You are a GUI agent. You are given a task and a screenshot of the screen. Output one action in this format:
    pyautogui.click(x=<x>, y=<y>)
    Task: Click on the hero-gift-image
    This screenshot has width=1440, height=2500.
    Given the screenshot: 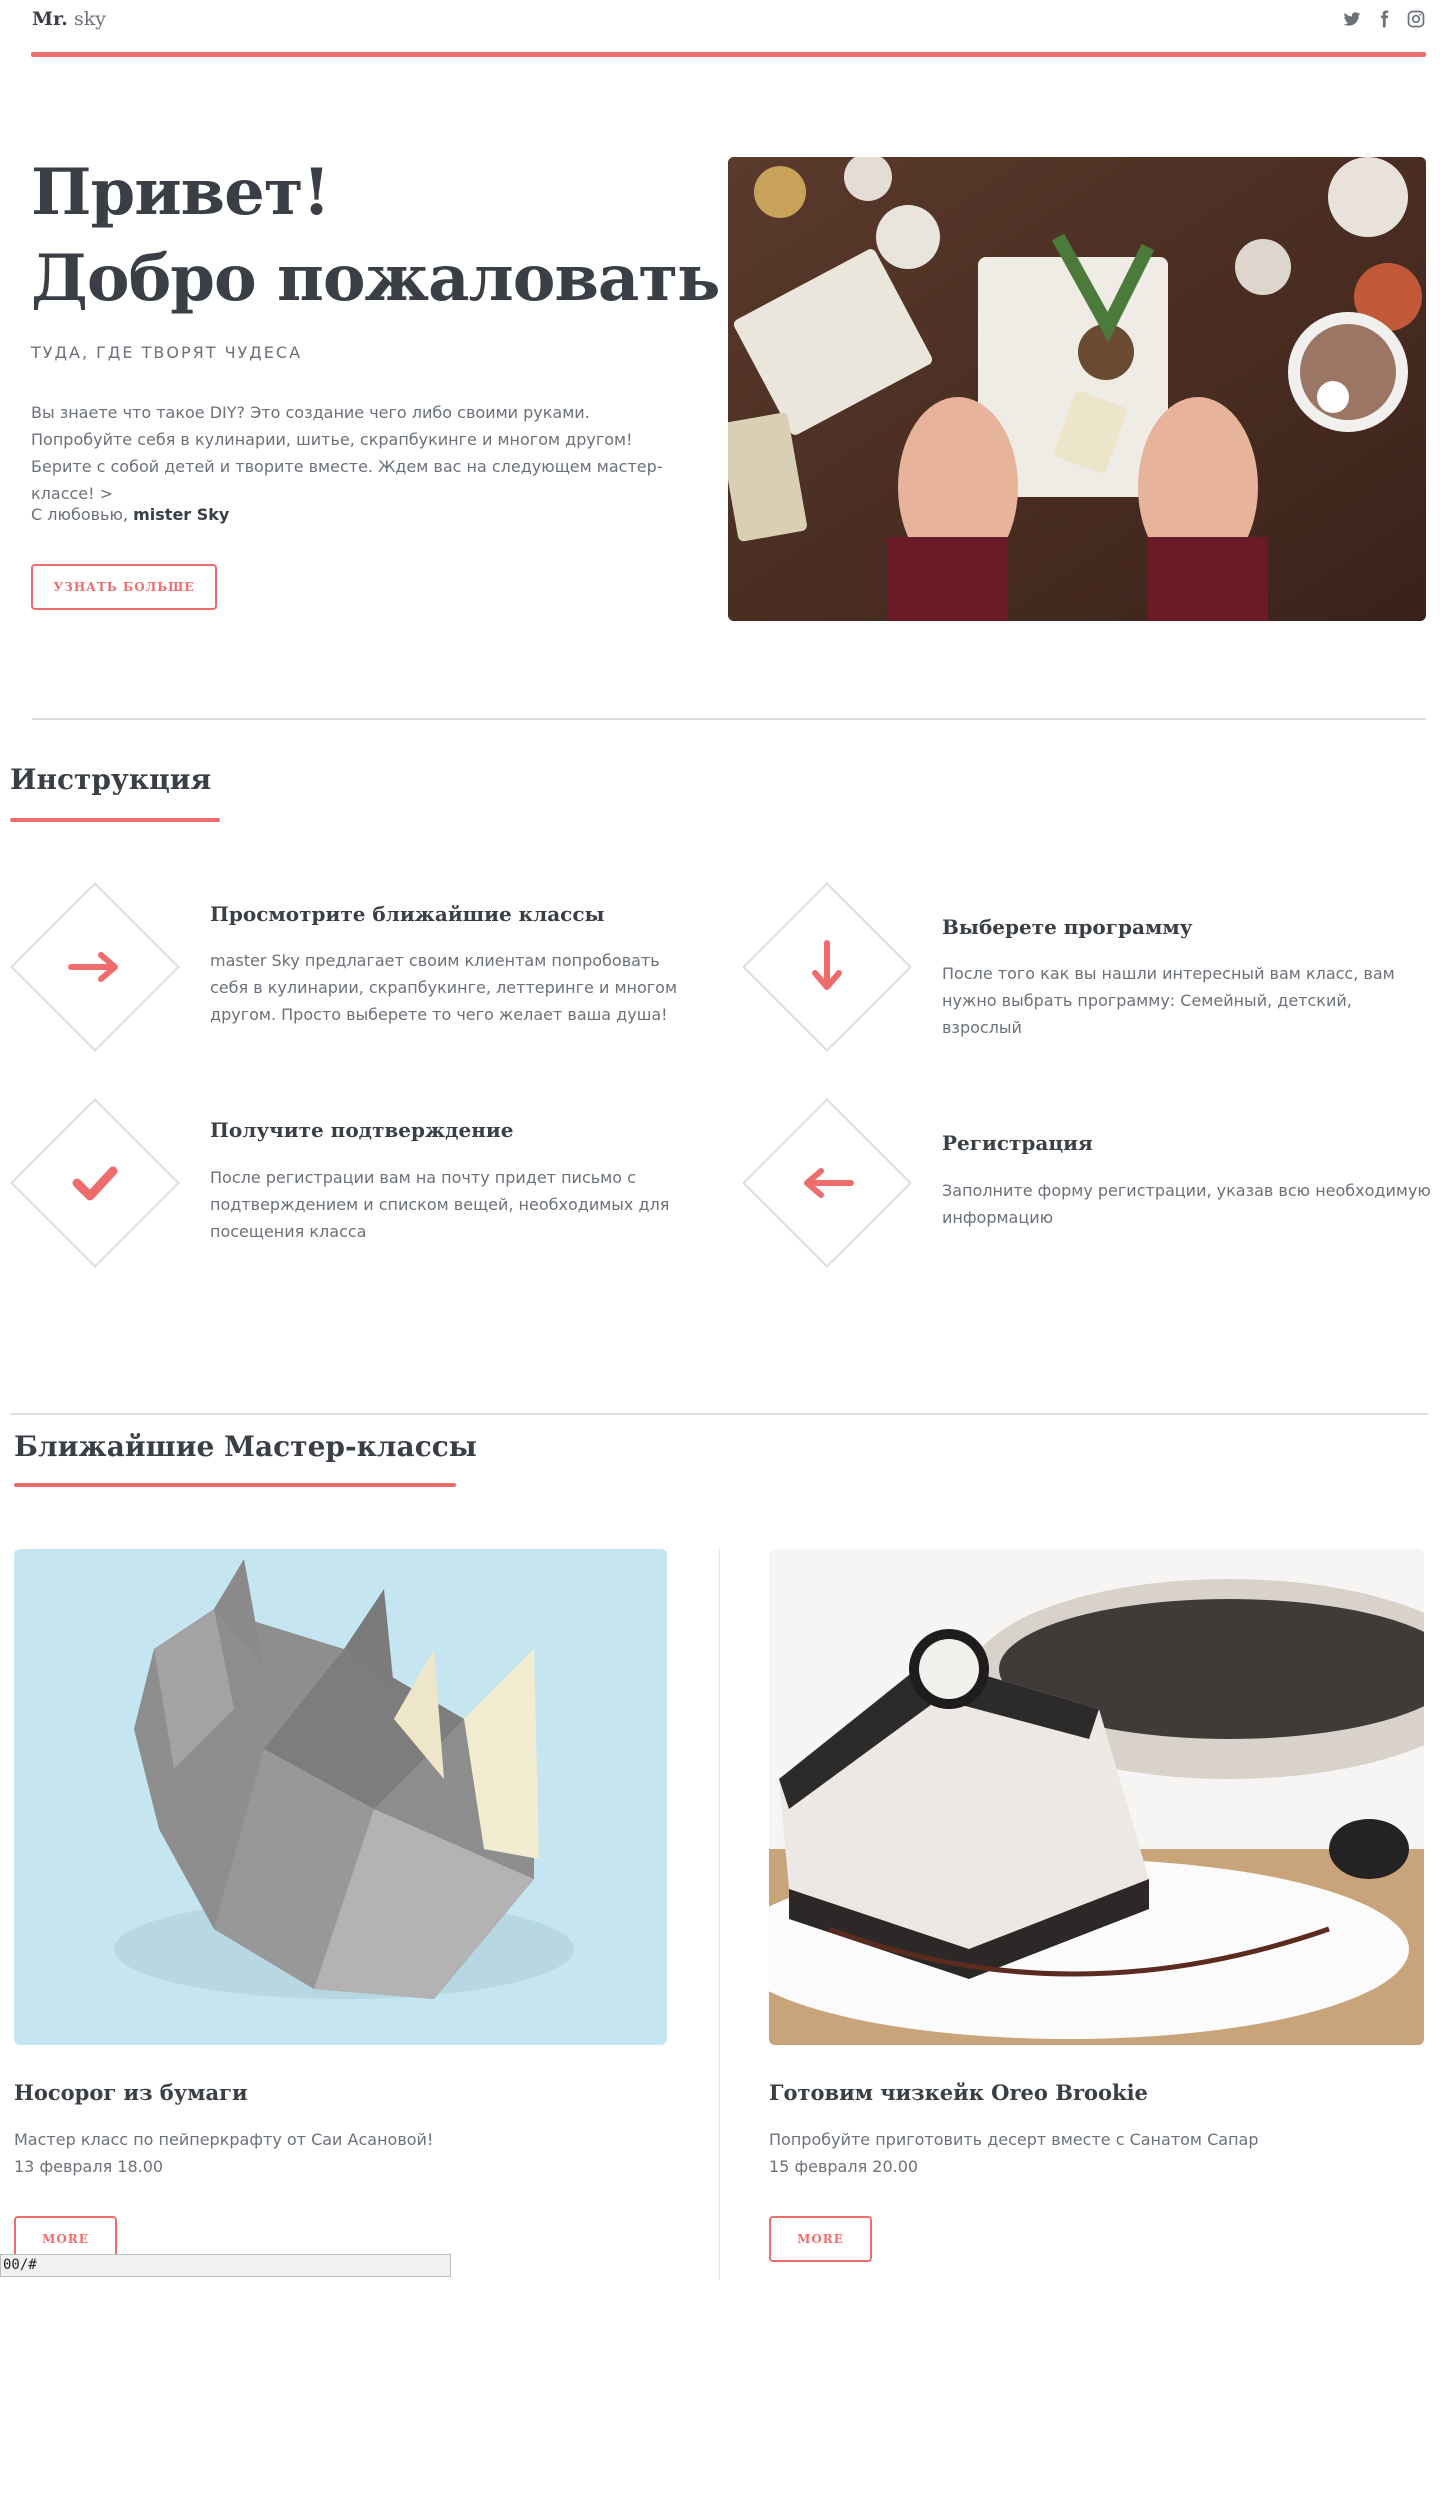 What is the action you would take?
    pyautogui.click(x=1077, y=389)
    